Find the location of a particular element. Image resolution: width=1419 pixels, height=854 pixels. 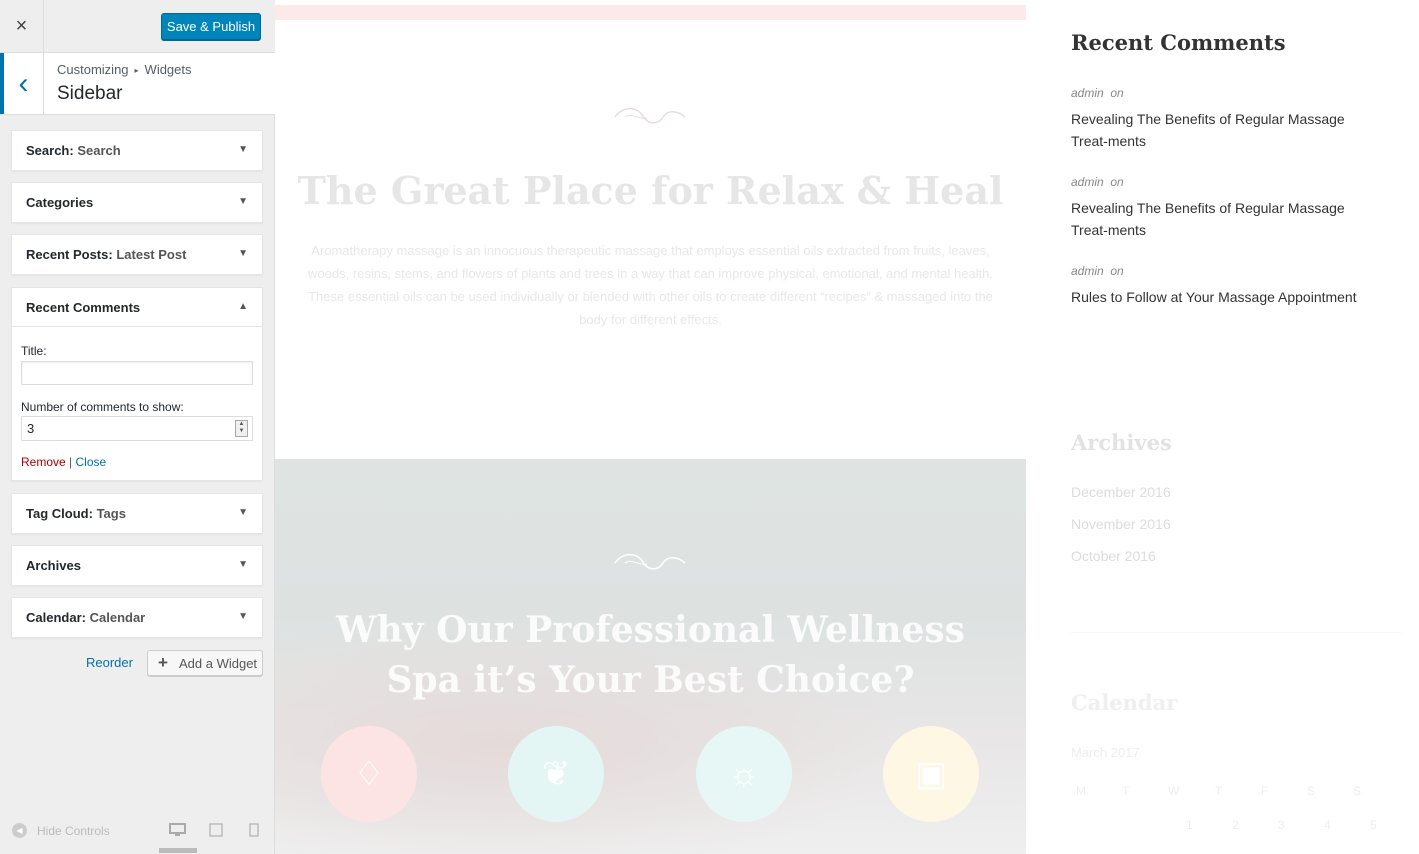

number-of-comments-input: 3 ▲ ▼ is located at coordinates (137, 428).